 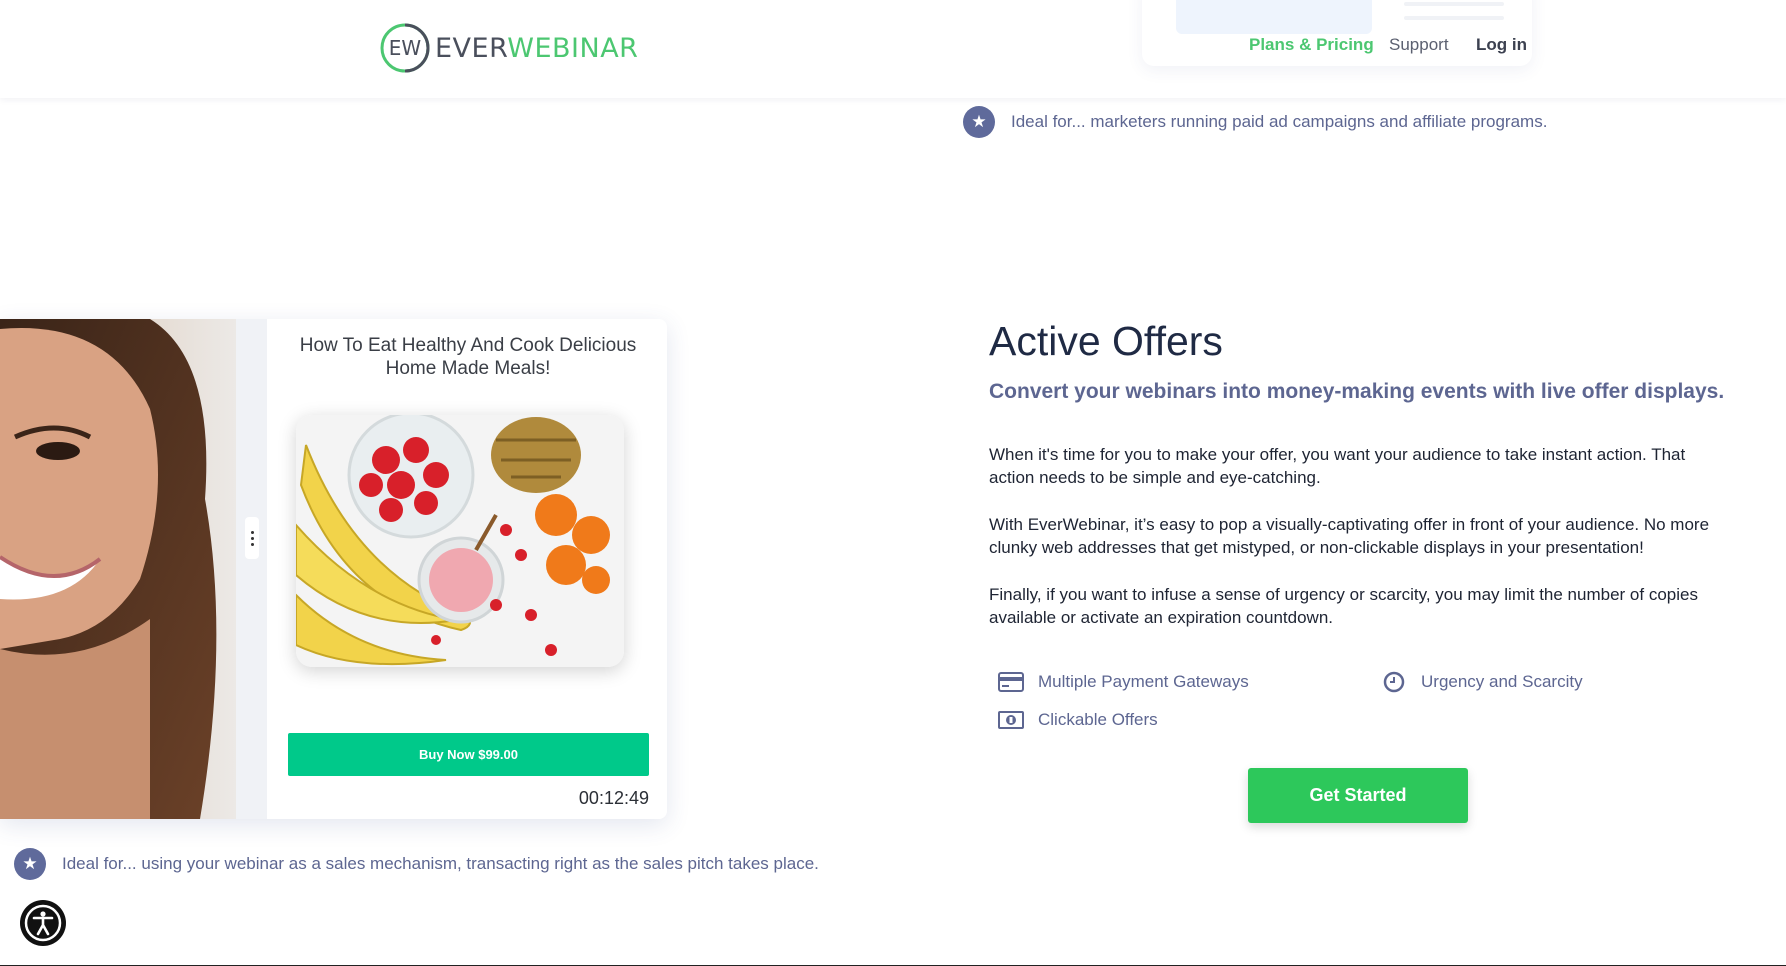 What do you see at coordinates (460, 541) in the screenshot?
I see `offer-product-image` at bounding box center [460, 541].